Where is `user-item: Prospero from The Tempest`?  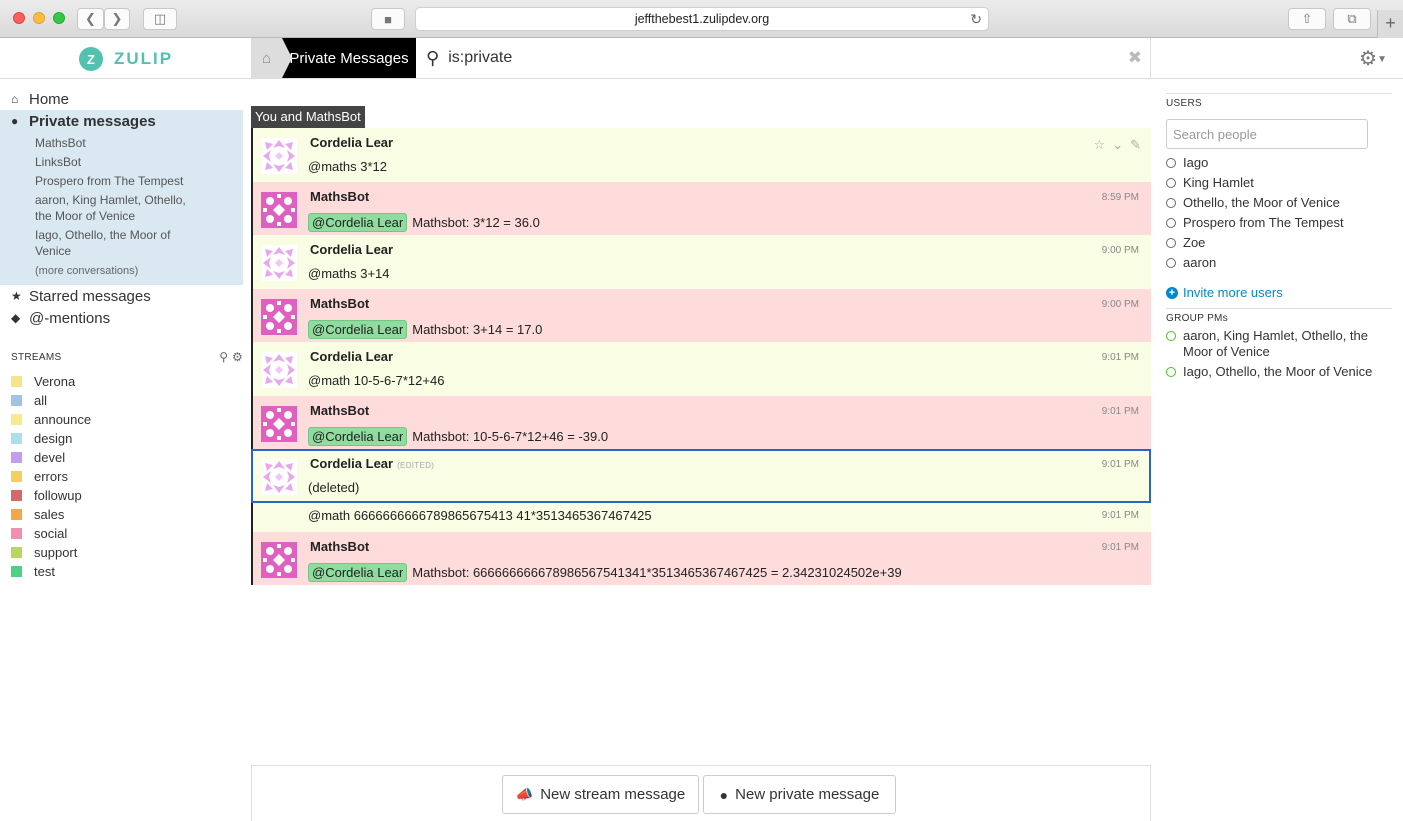 user-item: Prospero from The Tempest is located at coordinates (1279, 223).